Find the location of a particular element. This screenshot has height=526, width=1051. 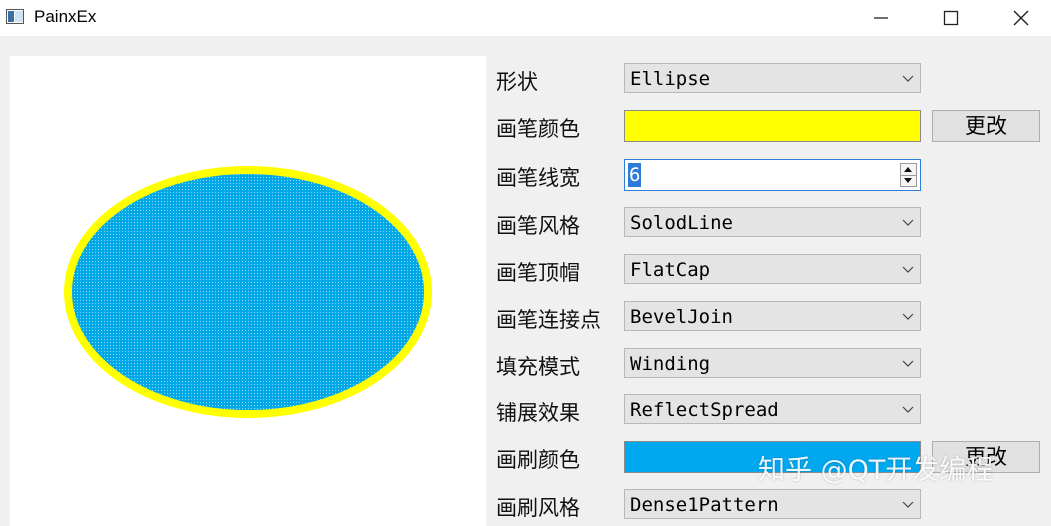

pen-join-value: BevelJoin is located at coordinates (681, 317).